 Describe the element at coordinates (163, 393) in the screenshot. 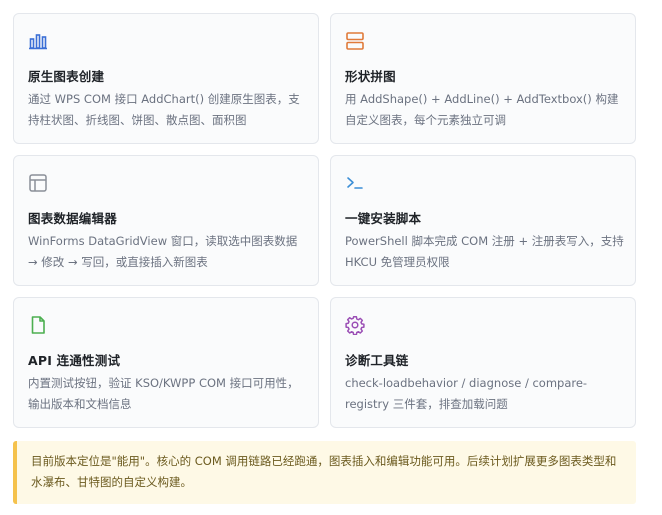

I see `card-description: 内置测试按钮，验证 KSO/KWPP COM 接口可用性，输出版本和文档信息` at that location.